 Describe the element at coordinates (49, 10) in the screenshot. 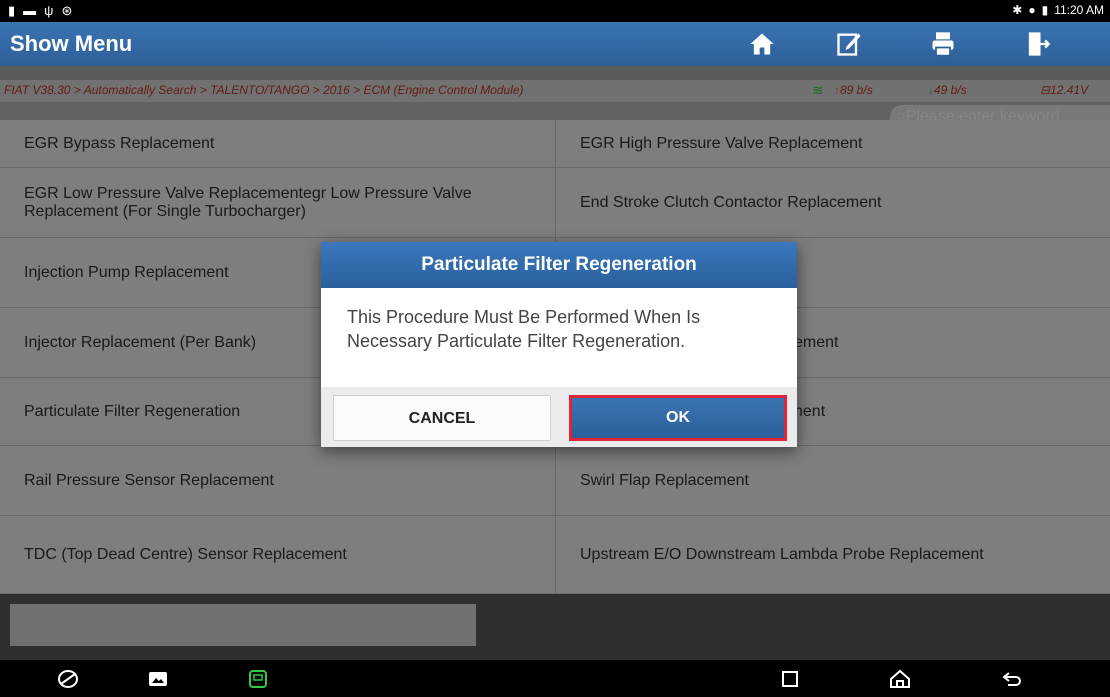

I see `usb-icon: ψ` at that location.